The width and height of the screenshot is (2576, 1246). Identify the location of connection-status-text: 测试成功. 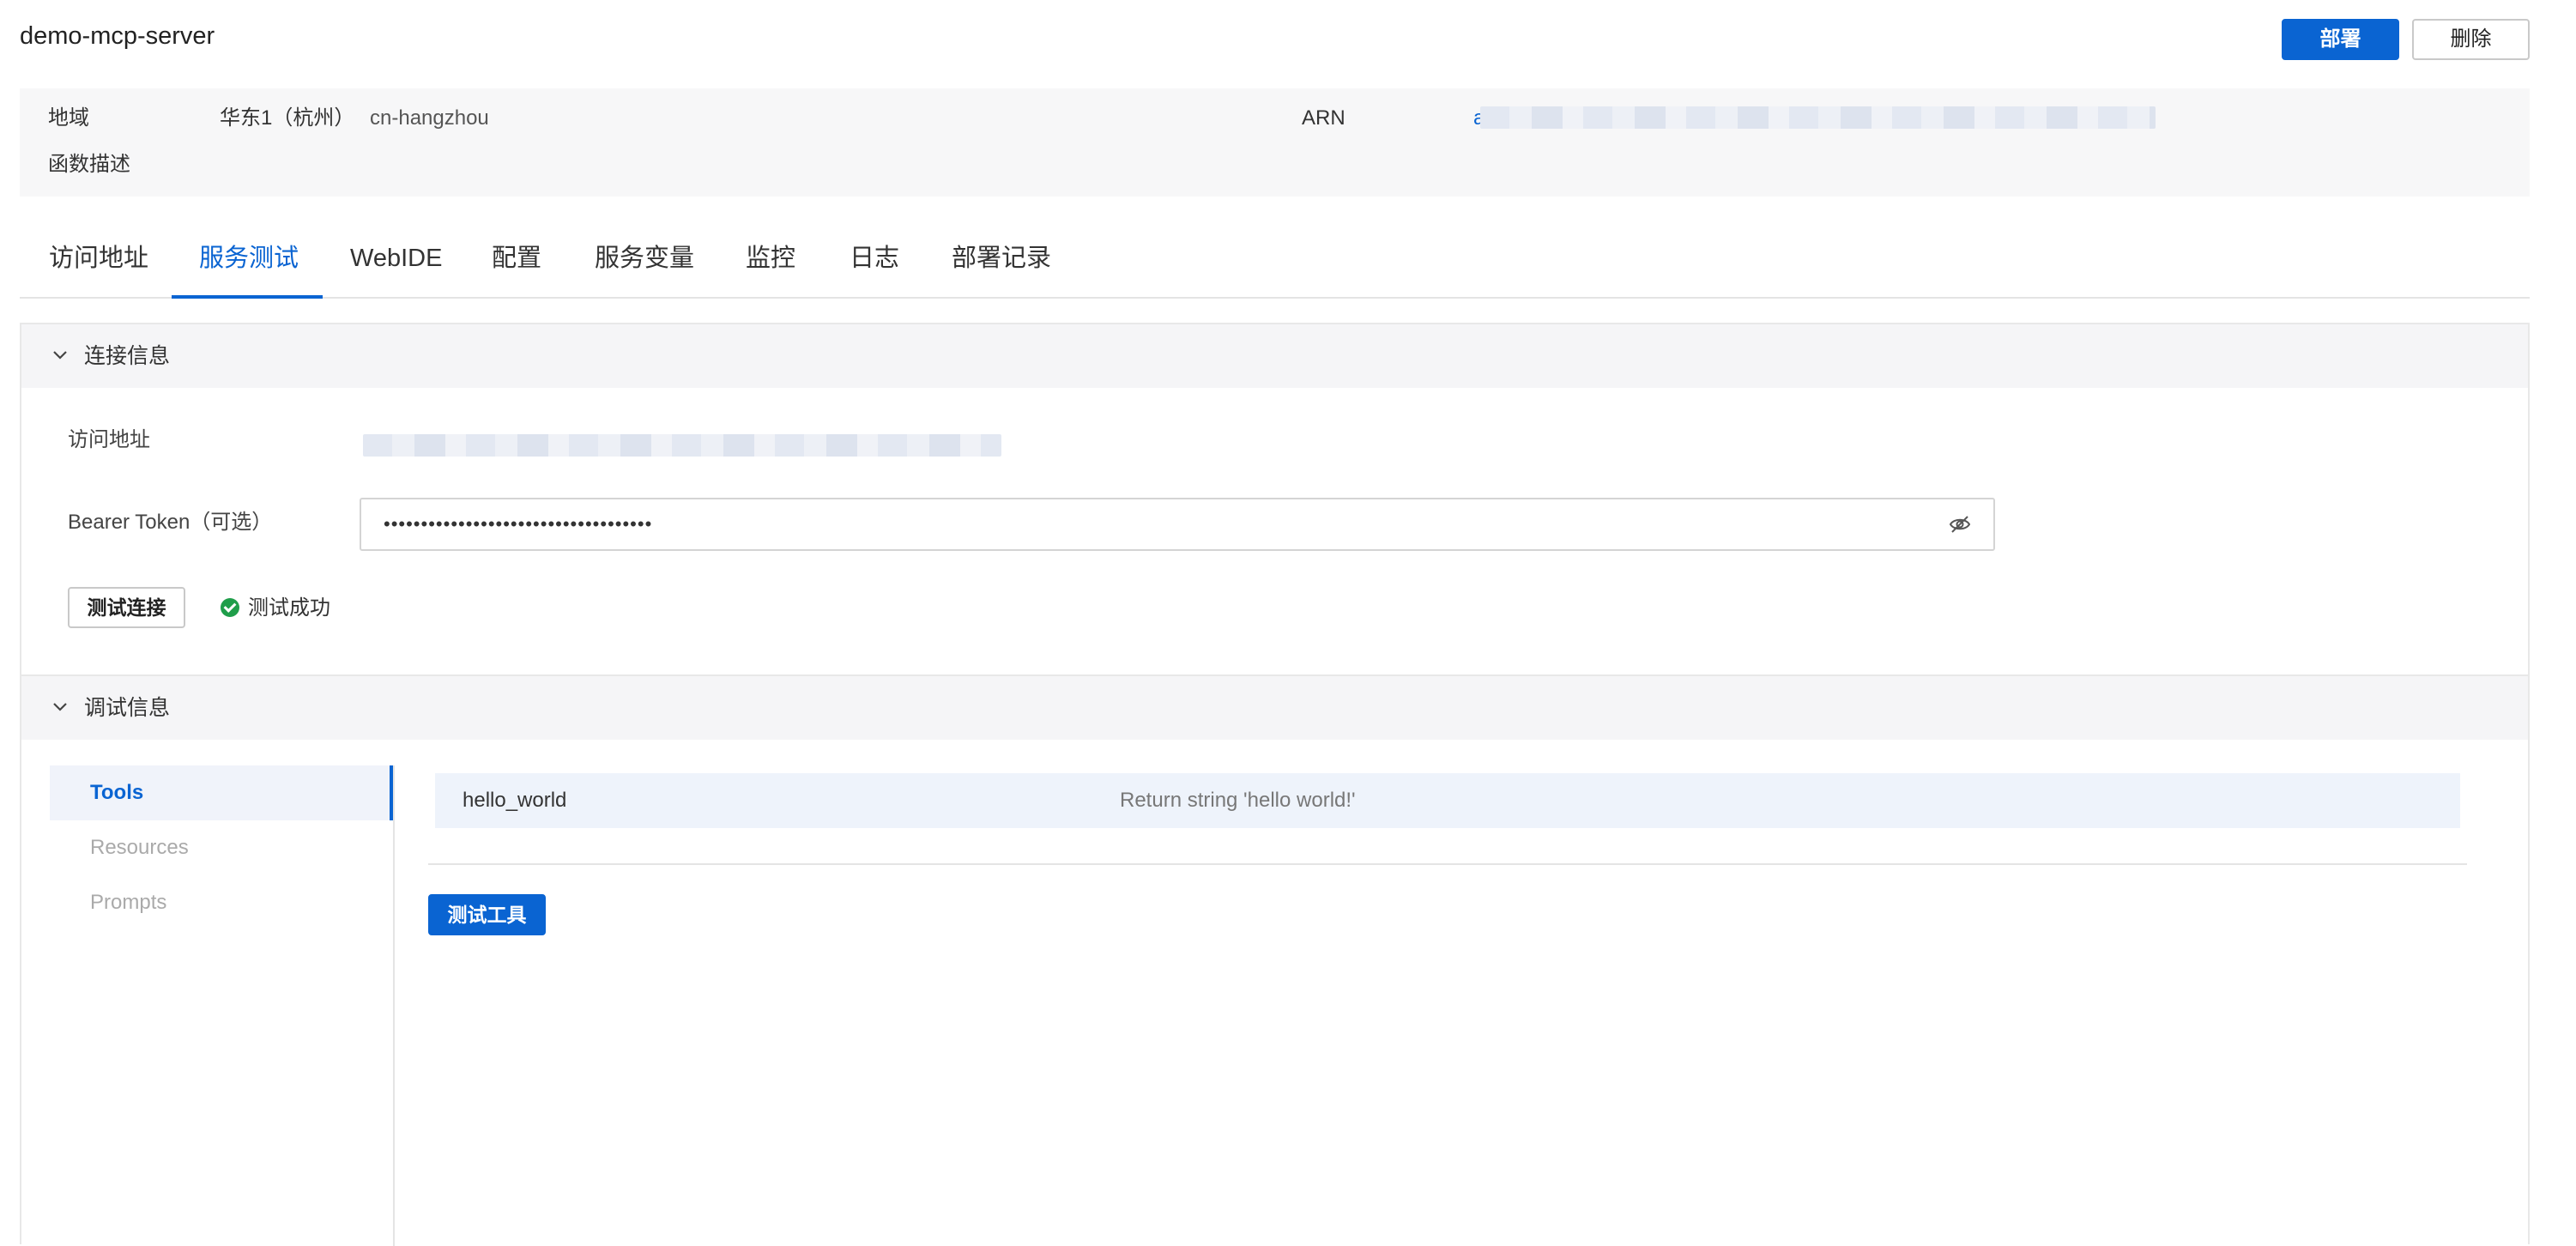
(289, 608).